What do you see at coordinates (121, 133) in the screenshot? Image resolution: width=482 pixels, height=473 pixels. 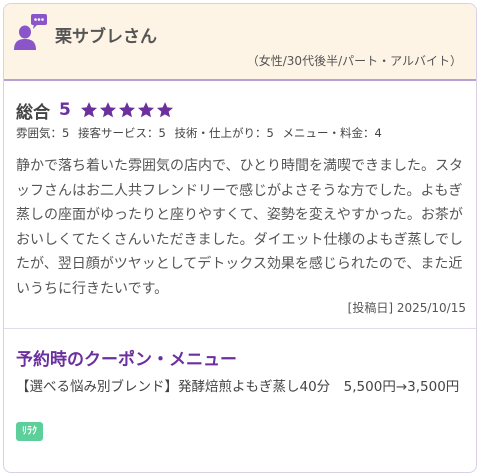 I see `sub-rating-service: 接客サービス：5` at bounding box center [121, 133].